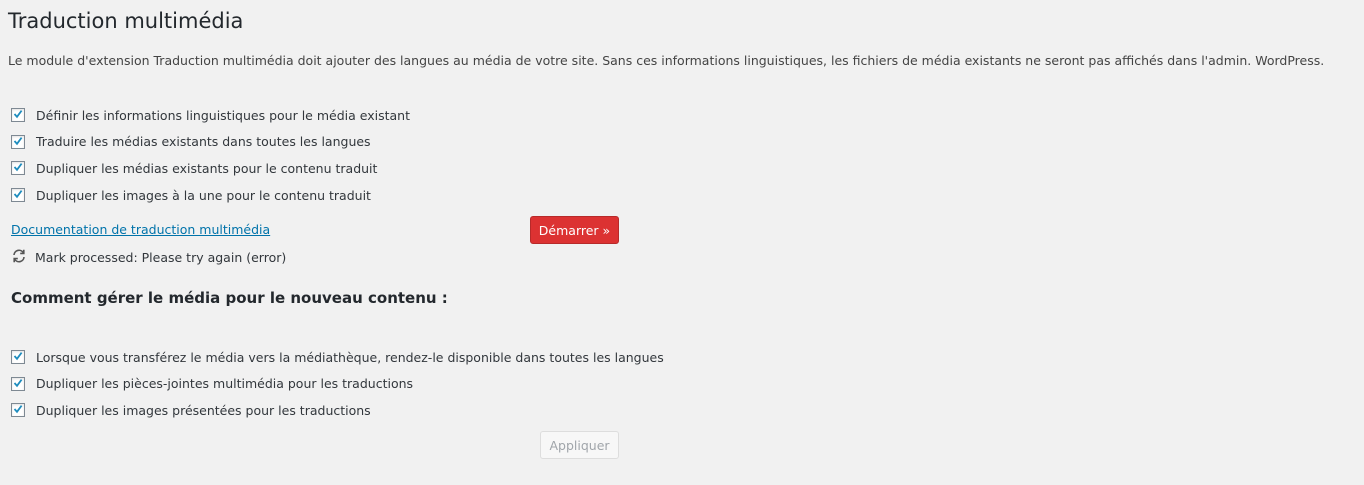 This screenshot has width=1364, height=485. I want to click on page-title: Traduction multimédia, so click(126, 21).